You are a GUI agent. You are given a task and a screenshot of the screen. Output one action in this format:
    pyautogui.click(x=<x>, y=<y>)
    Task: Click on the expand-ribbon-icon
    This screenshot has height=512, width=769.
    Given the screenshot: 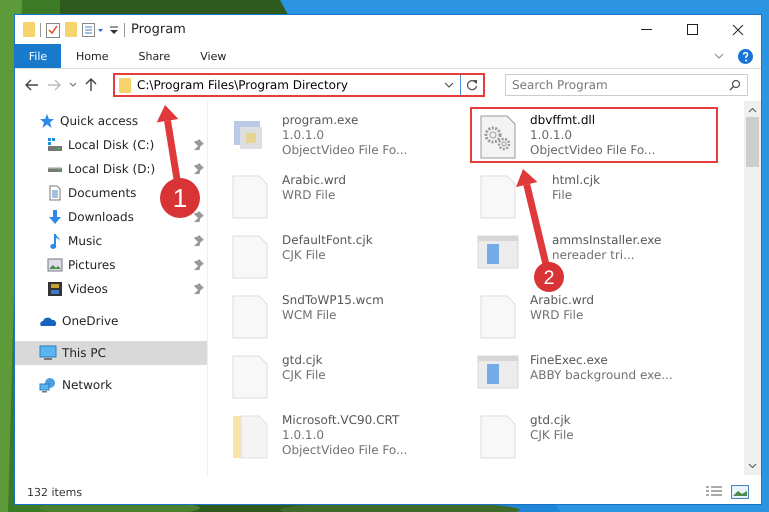 What is the action you would take?
    pyautogui.click(x=719, y=56)
    